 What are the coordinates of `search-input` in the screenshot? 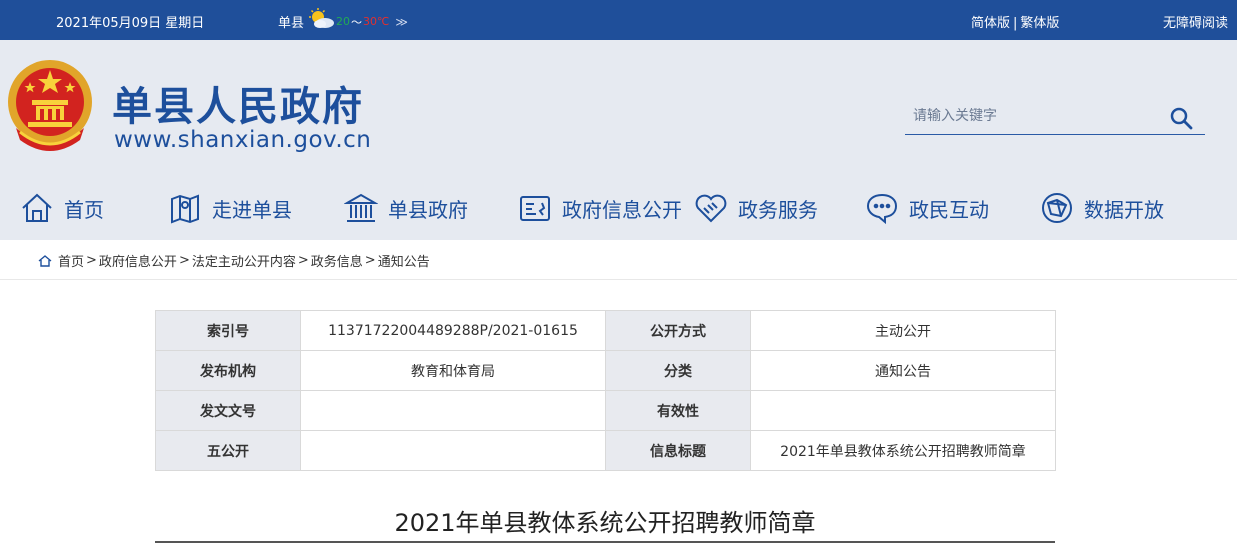 It's located at (1038, 116).